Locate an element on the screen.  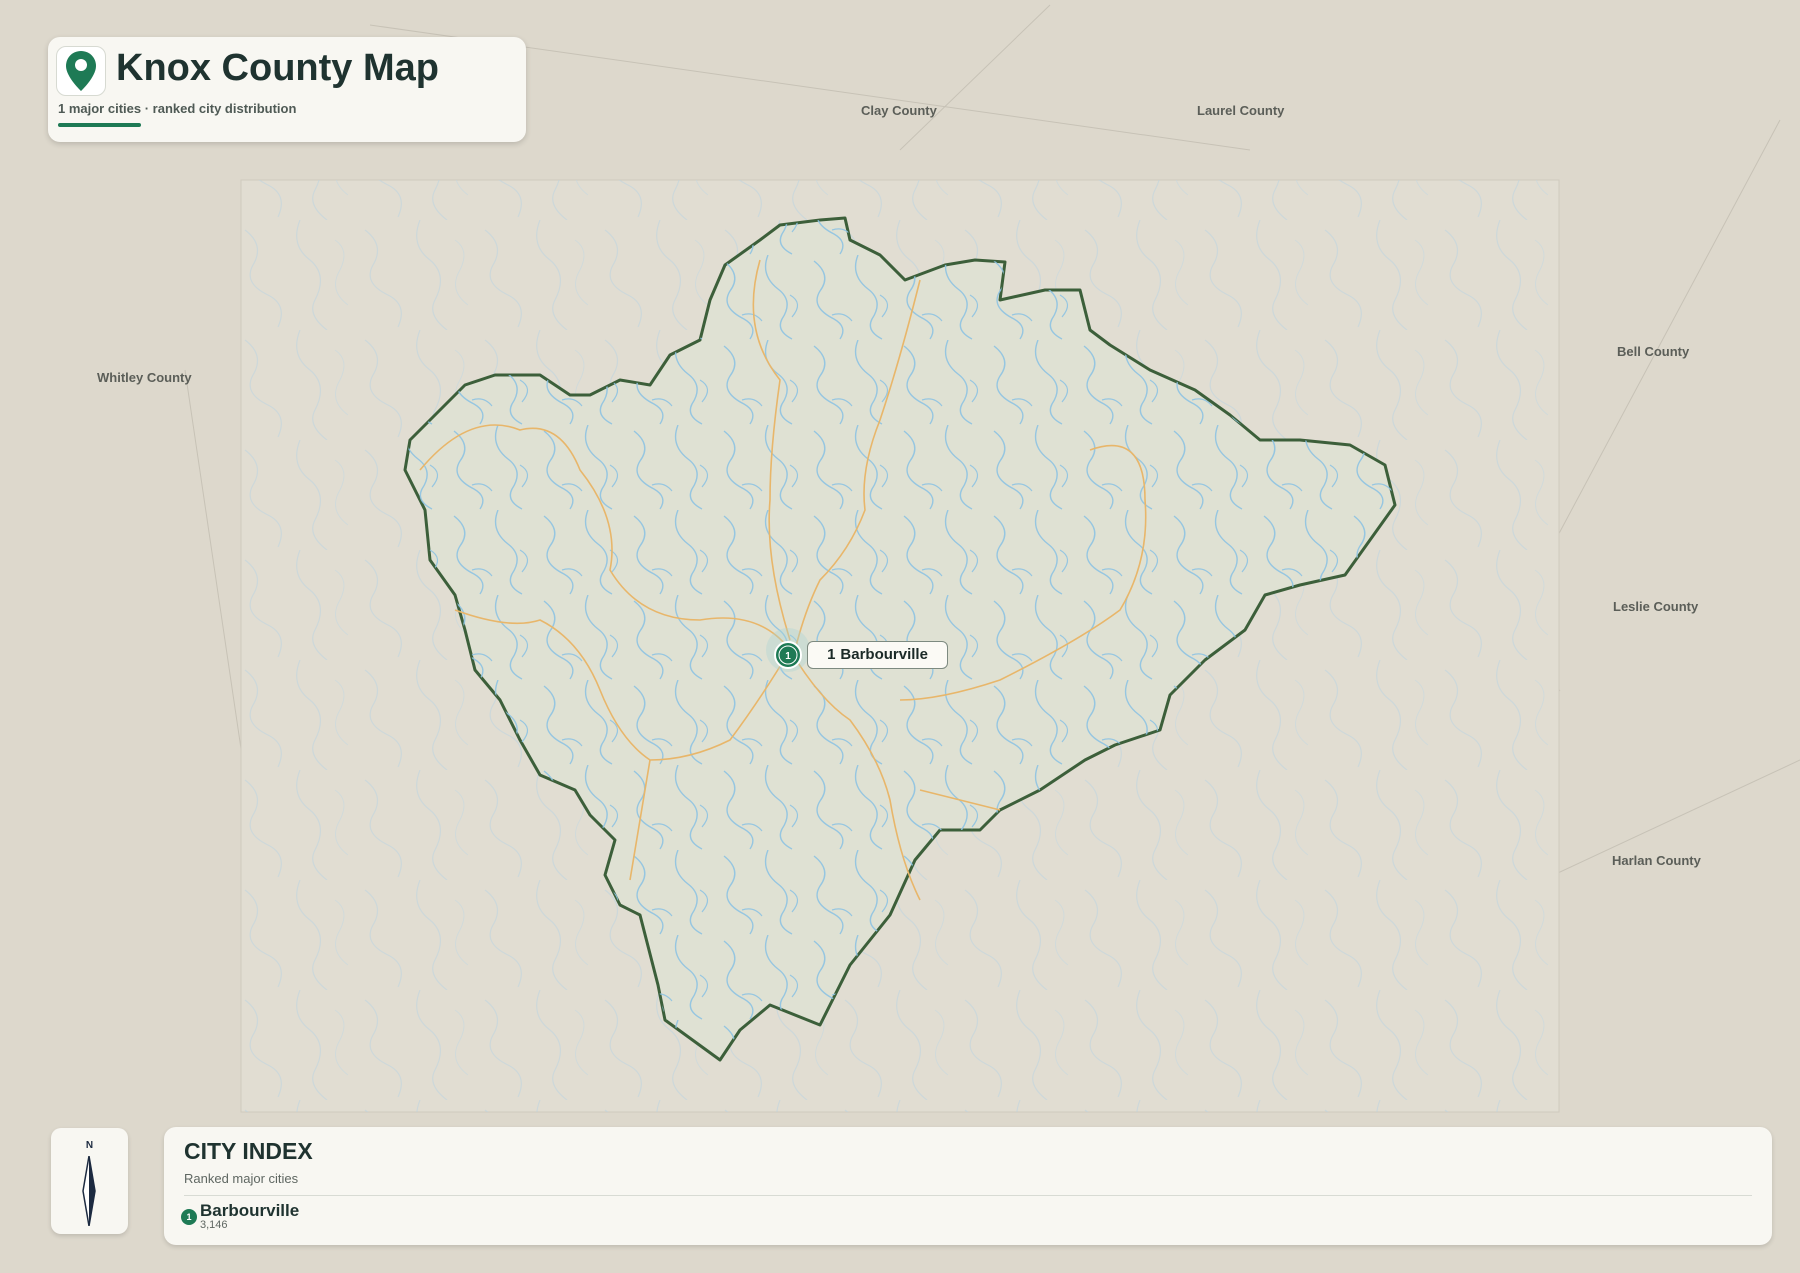
city-index-title: CITY INDEX is located at coordinates (248, 1151).